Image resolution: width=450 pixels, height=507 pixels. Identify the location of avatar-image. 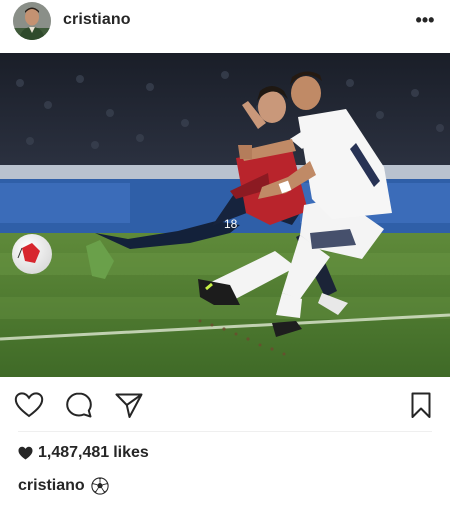
(32, 21).